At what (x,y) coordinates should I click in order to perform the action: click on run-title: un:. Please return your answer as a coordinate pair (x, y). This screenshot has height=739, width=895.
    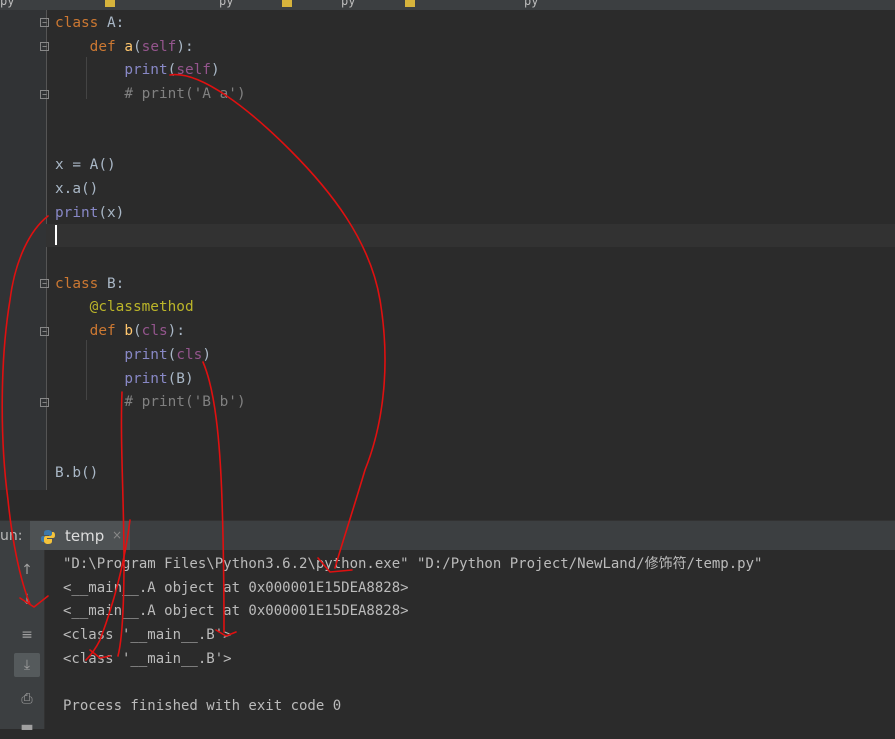
    Looking at the image, I should click on (11, 536).